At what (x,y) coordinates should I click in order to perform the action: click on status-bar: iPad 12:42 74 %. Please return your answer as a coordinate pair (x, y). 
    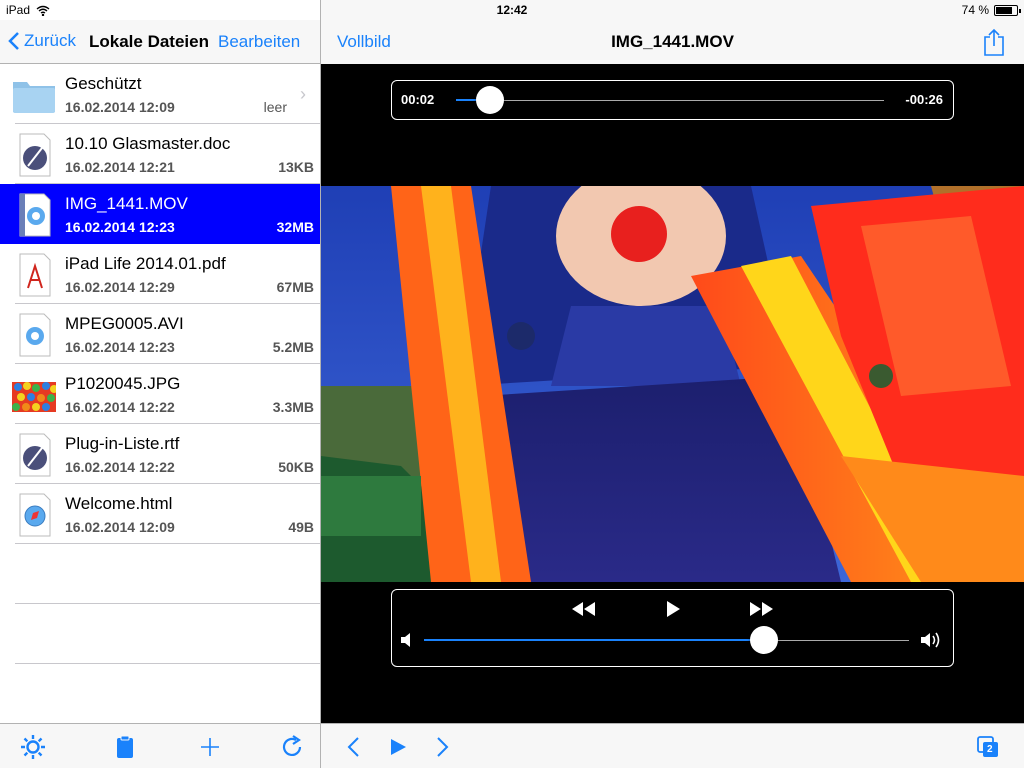
    Looking at the image, I should click on (512, 10).